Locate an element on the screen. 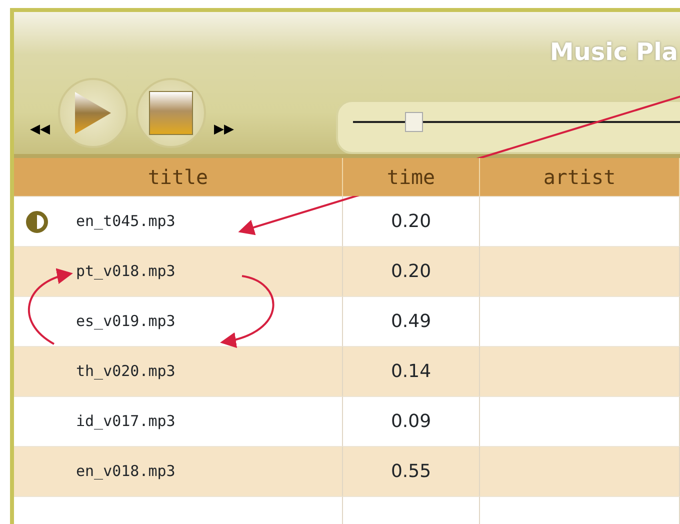 This screenshot has height=524, width=680. play-icon is located at coordinates (93, 113).